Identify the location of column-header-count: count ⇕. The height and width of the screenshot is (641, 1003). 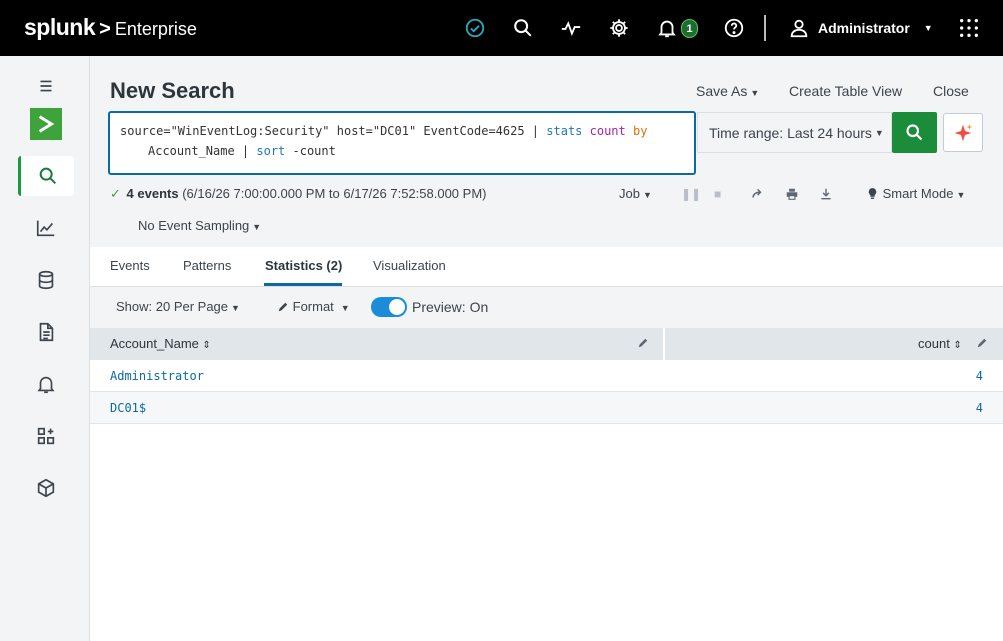
(940, 343).